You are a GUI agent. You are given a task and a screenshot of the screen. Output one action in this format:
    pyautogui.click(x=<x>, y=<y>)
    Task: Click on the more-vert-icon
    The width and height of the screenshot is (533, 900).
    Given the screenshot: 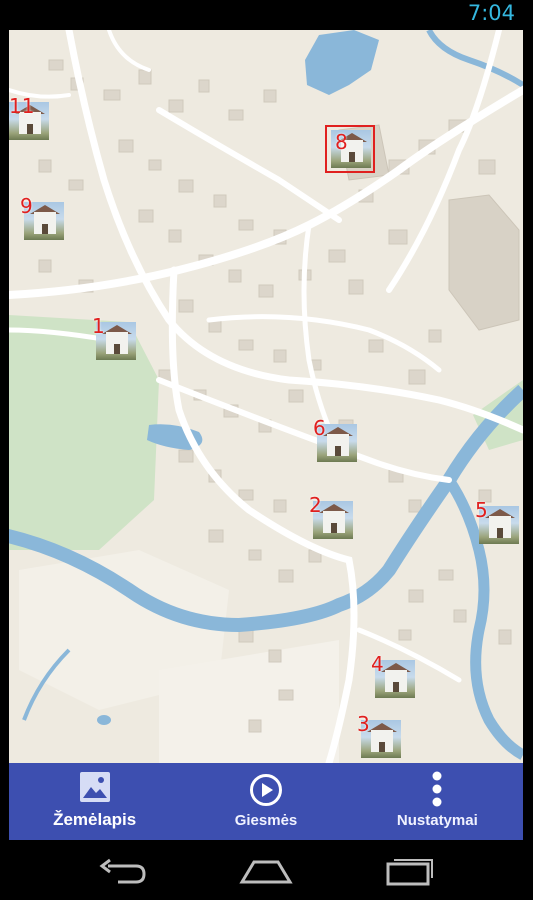 What is the action you would take?
    pyautogui.click(x=437, y=791)
    